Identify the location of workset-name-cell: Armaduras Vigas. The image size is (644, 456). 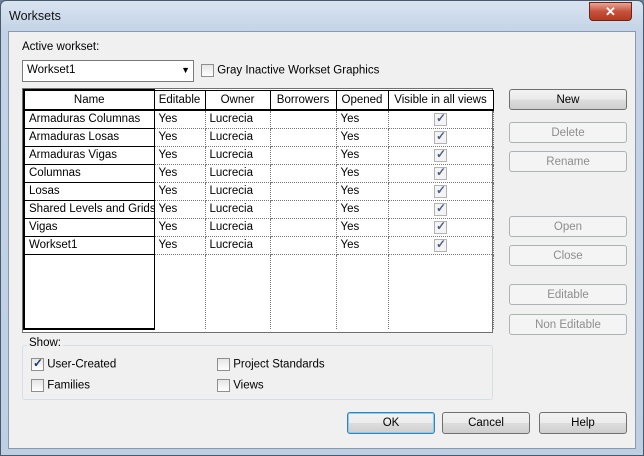
(89, 155).